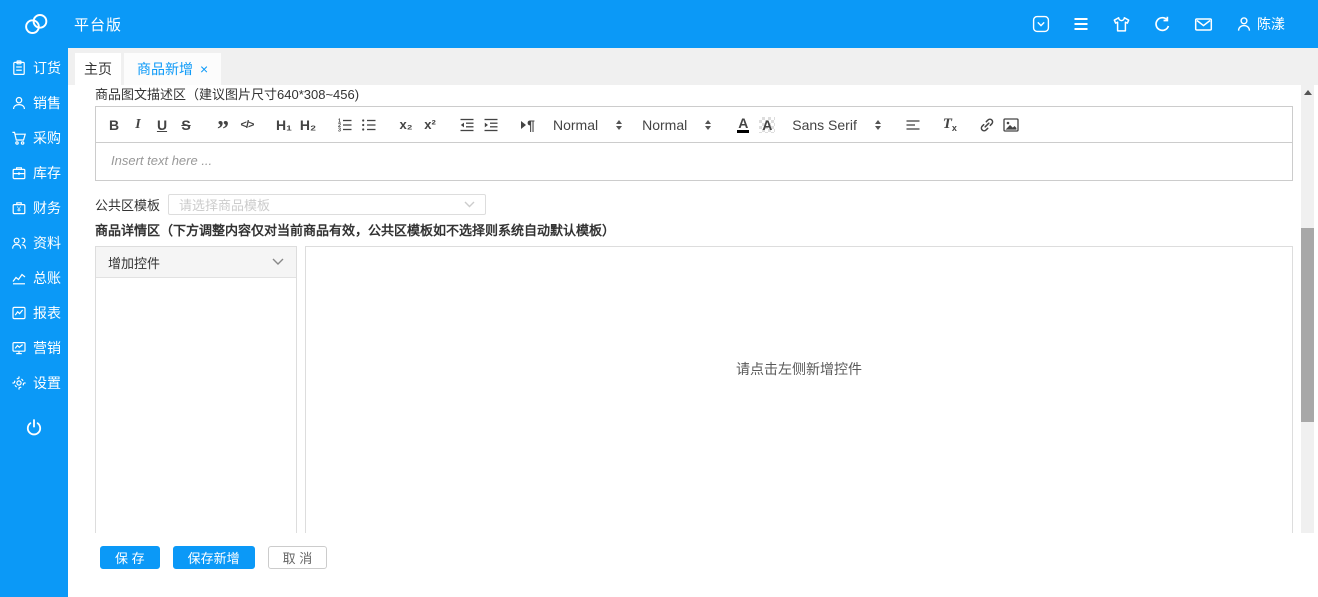 This screenshot has width=1318, height=597. I want to click on report-chart-icon, so click(19, 312).